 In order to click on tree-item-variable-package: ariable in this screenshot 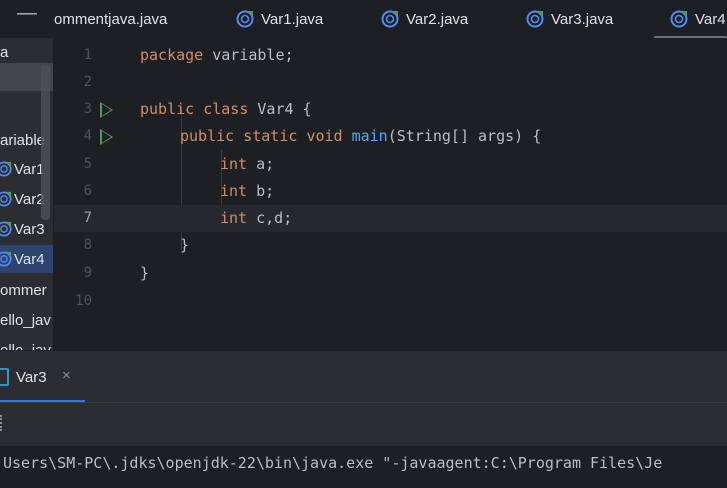, I will do `click(22, 140)`.